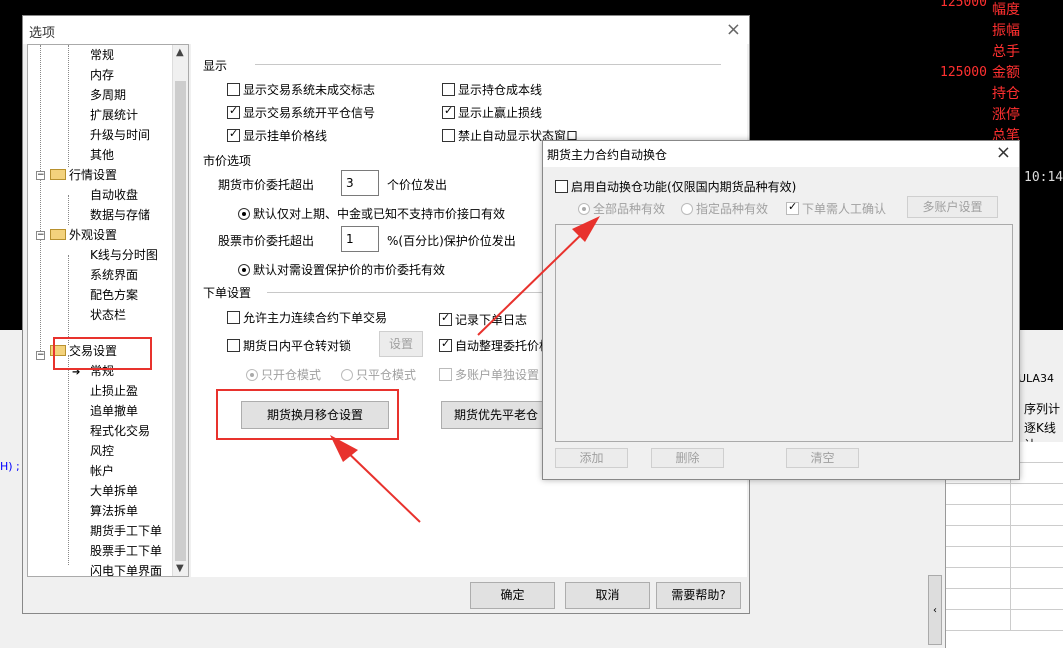  Describe the element at coordinates (495, 345) in the screenshot. I see `auto-arrange-checkbox: 自动整理委托价格` at that location.